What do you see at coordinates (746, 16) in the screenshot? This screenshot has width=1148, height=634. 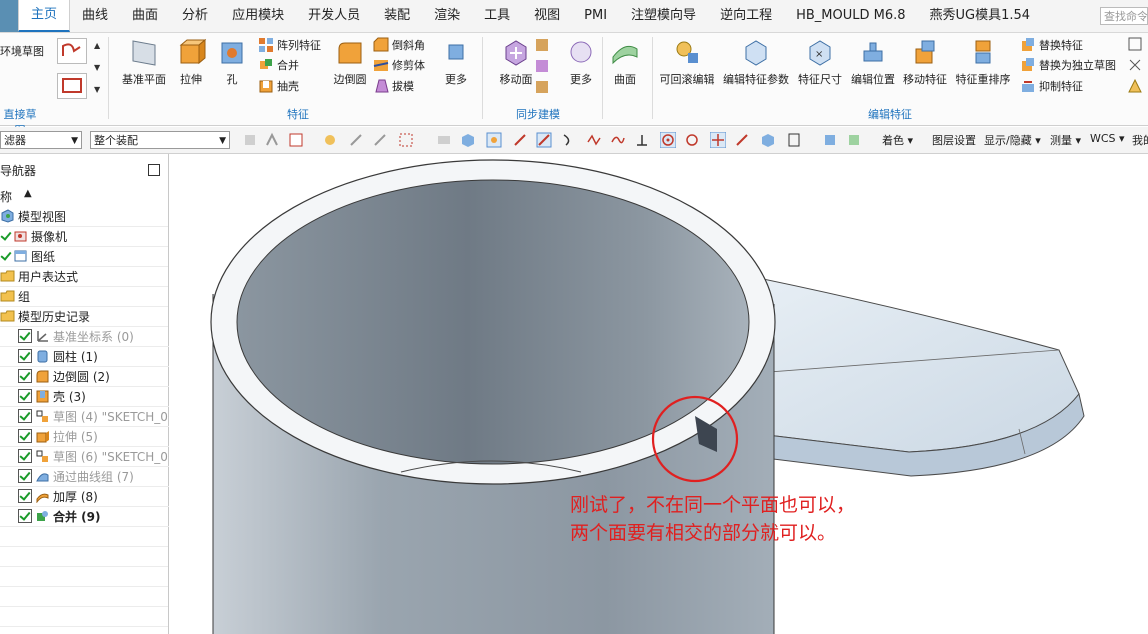 I see `tab-reverse-engineering: 逆向工程` at bounding box center [746, 16].